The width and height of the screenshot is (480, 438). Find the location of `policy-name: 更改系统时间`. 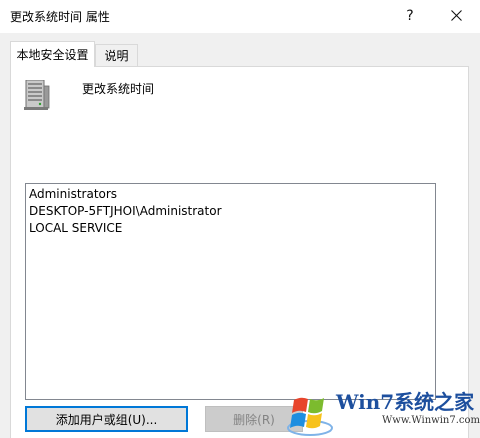

policy-name: 更改系统时间 is located at coordinates (118, 89).